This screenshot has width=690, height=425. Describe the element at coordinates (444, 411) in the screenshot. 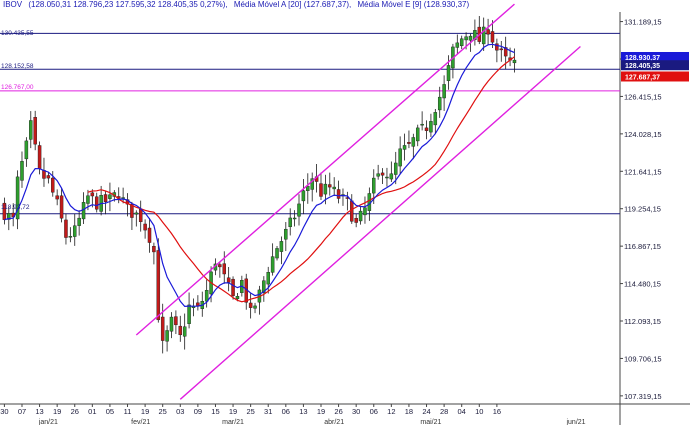

I see `x-tick-label: 28` at that location.